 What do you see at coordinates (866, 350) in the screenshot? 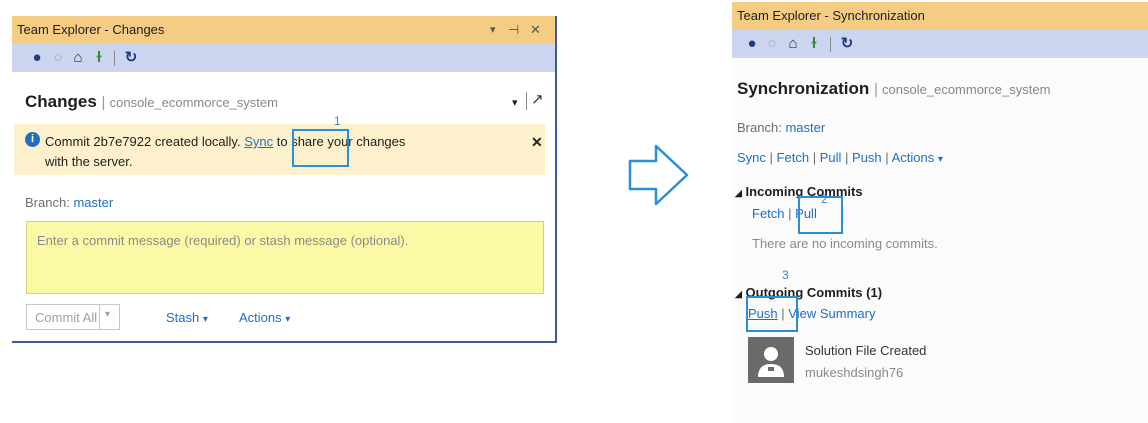
I see `commit-title: Solution File Created` at bounding box center [866, 350].